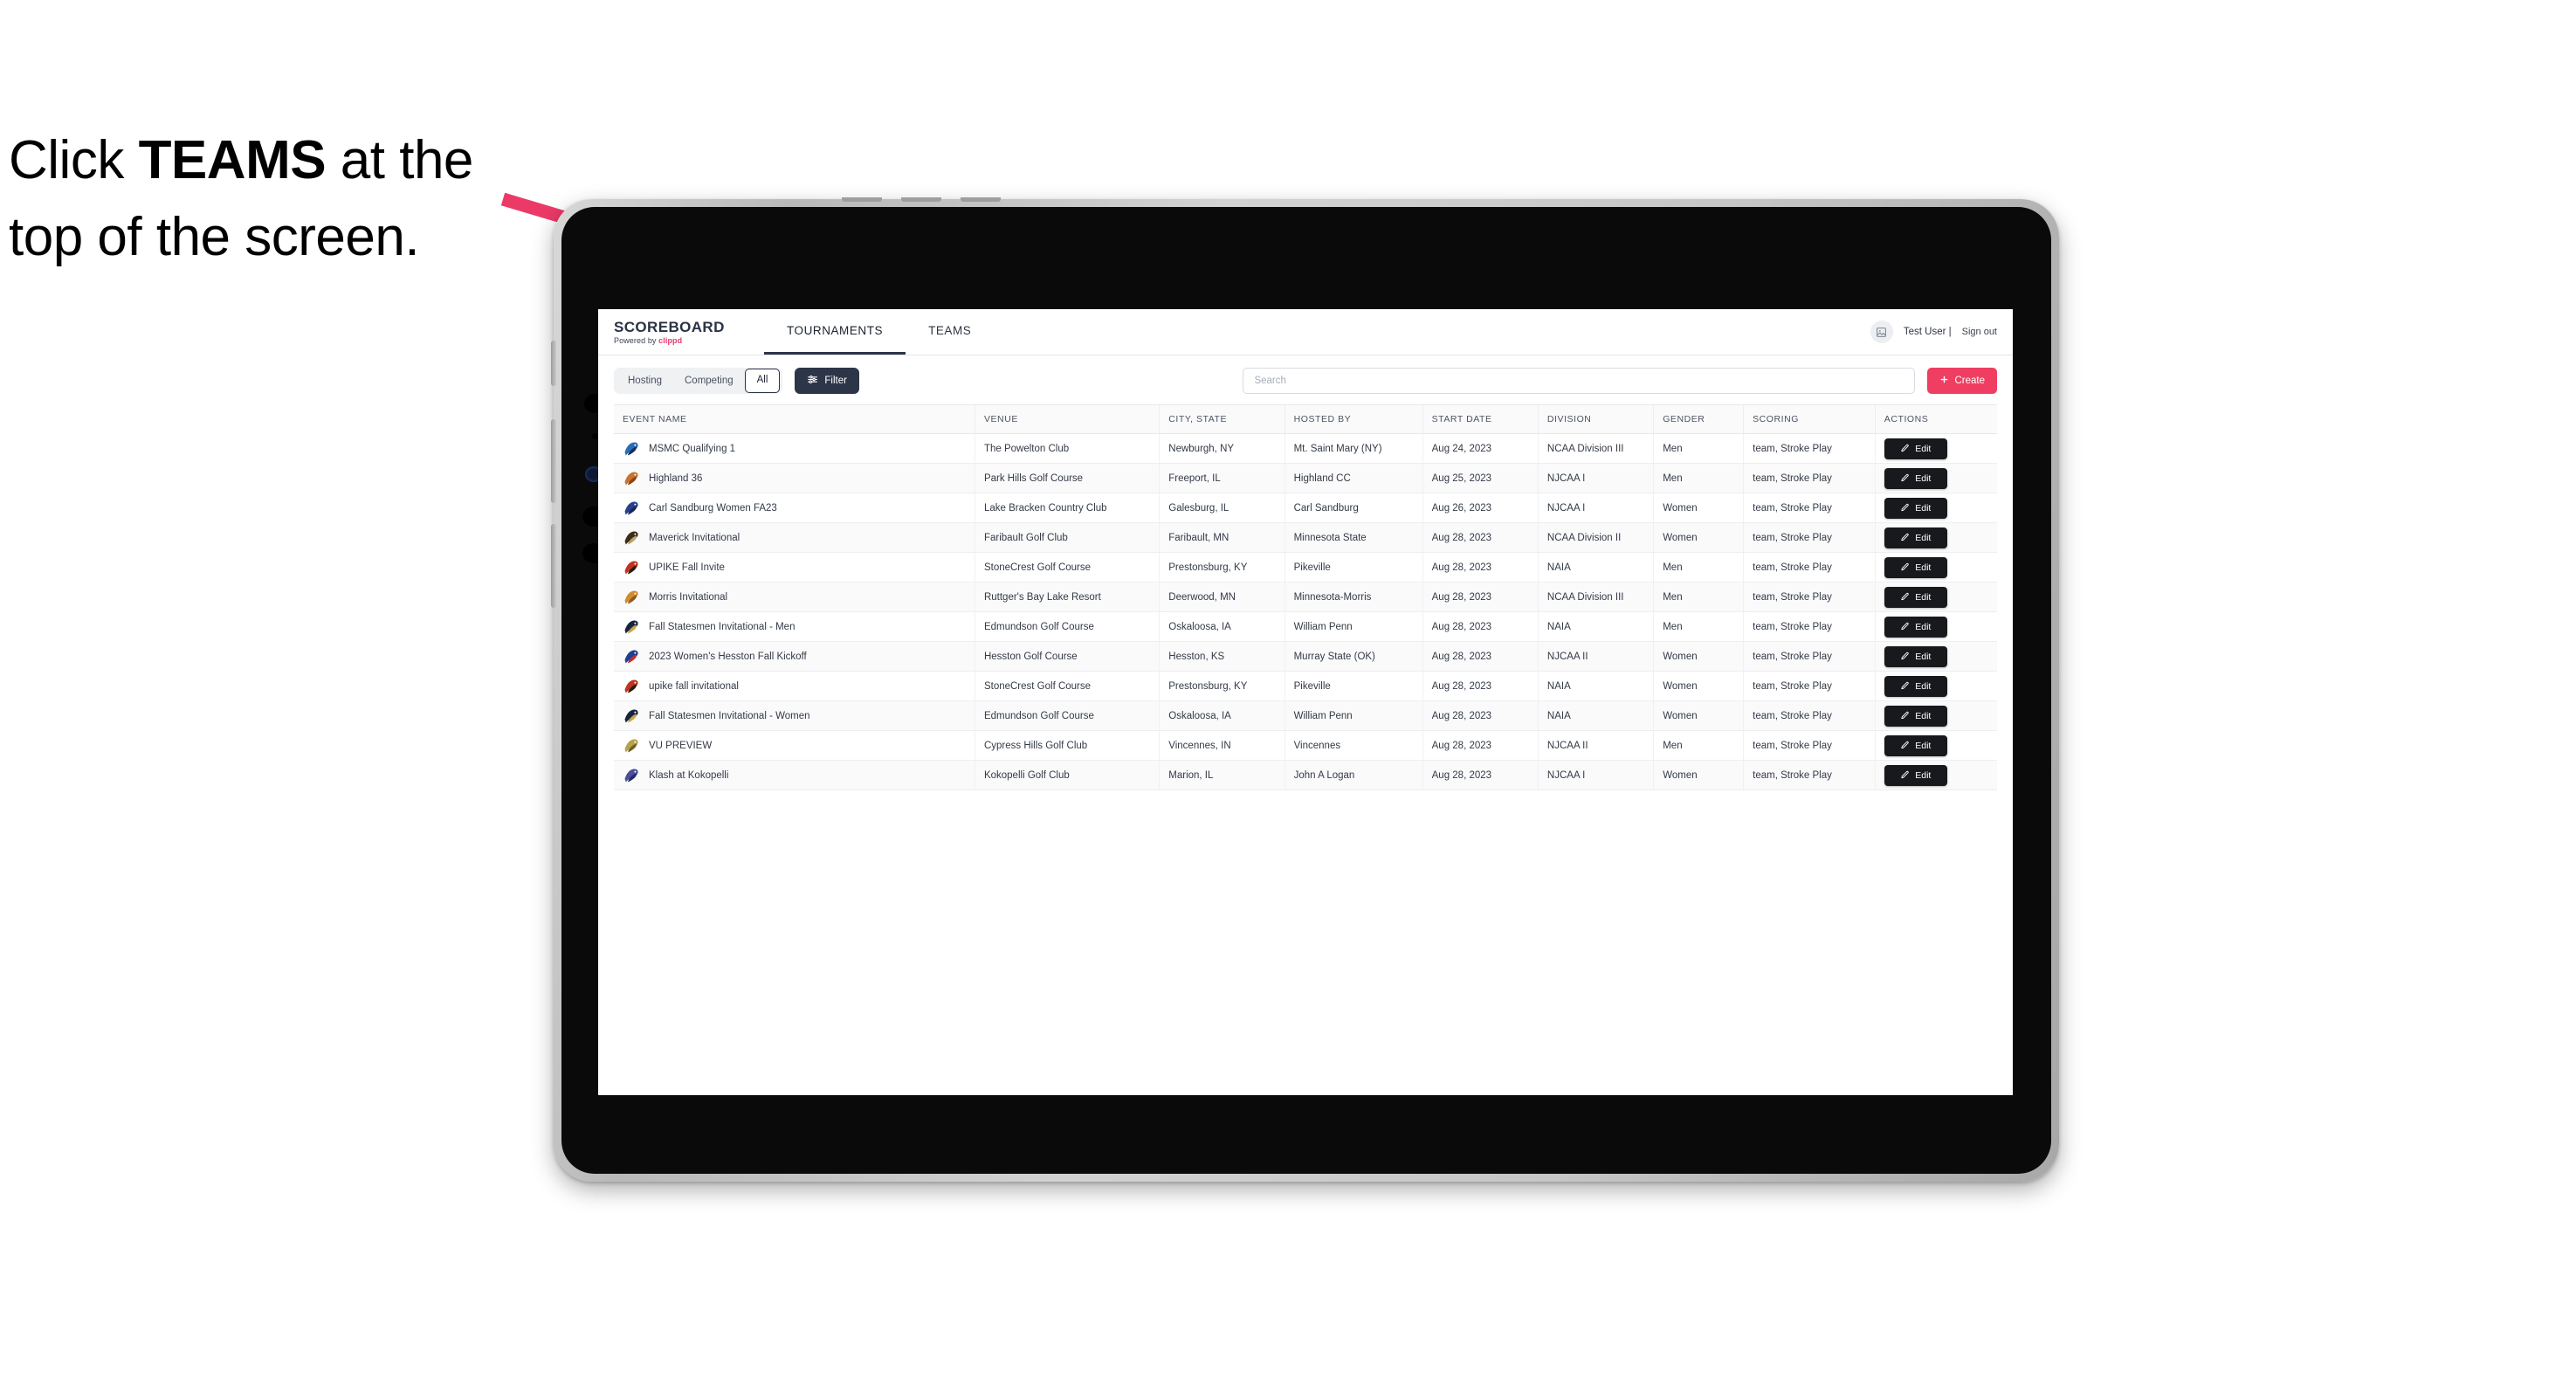 The image size is (2576, 1386). I want to click on sign-out-link: Sign out, so click(1979, 332).